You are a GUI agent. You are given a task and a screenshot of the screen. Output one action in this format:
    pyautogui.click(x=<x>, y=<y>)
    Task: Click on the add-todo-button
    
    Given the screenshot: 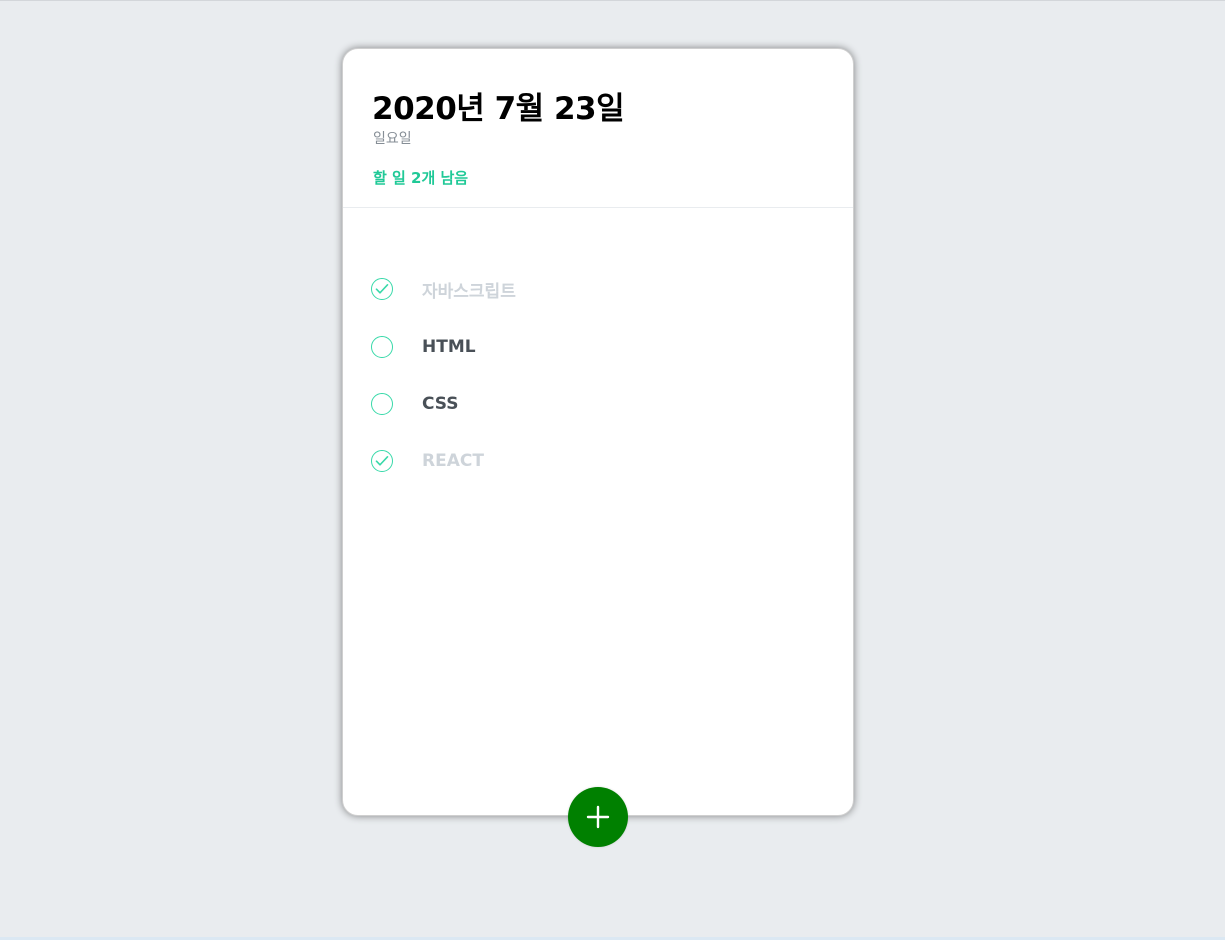 What is the action you would take?
    pyautogui.click(x=598, y=817)
    